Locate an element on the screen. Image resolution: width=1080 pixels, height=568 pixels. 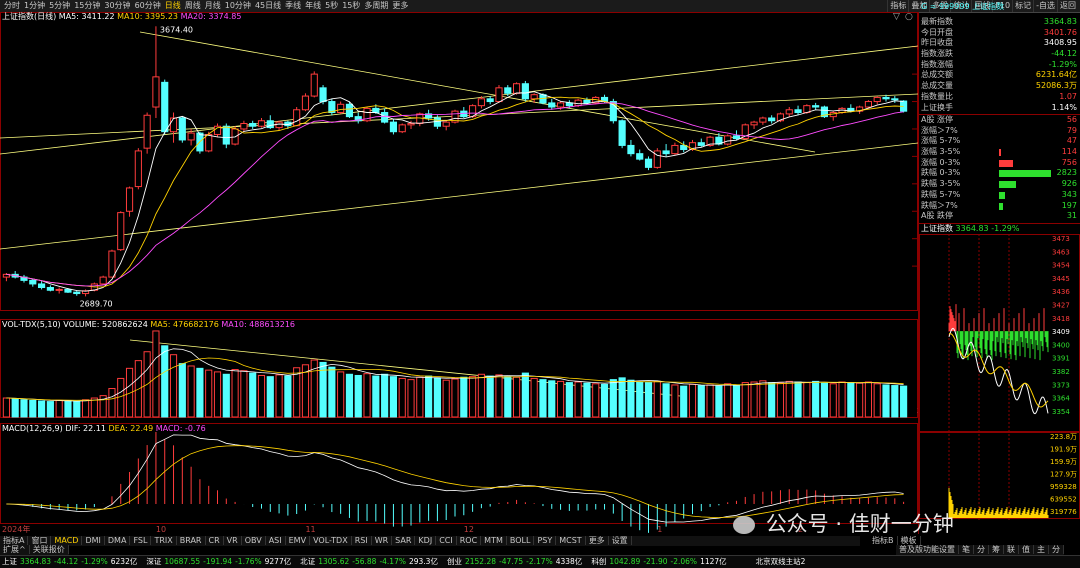
quote-row: 今日开盘 3401.76 is located at coordinates (999, 33).